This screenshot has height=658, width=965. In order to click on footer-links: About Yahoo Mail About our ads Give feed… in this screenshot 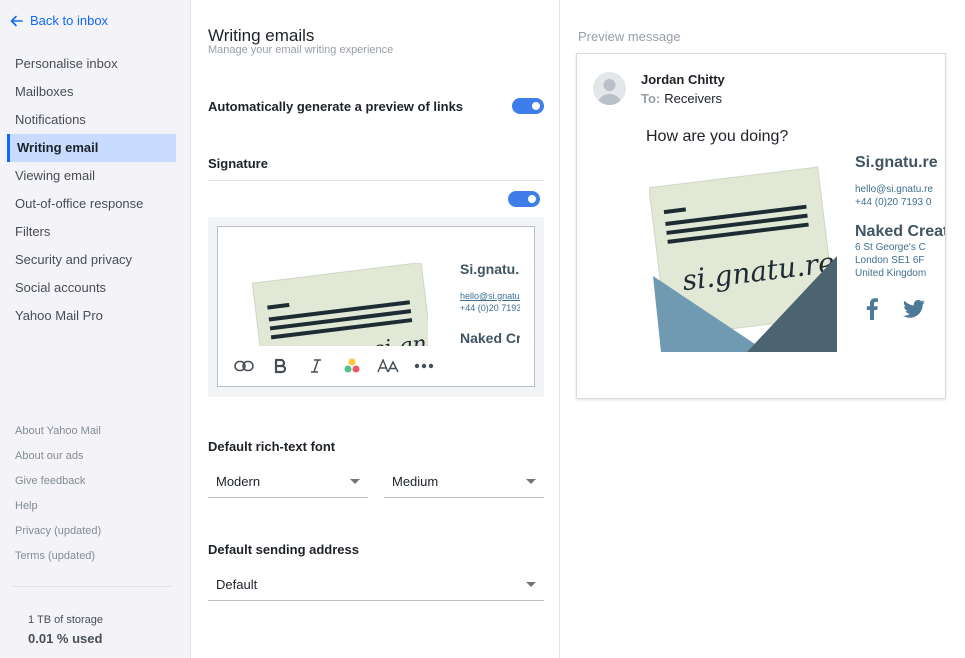, I will do `click(58, 500)`.